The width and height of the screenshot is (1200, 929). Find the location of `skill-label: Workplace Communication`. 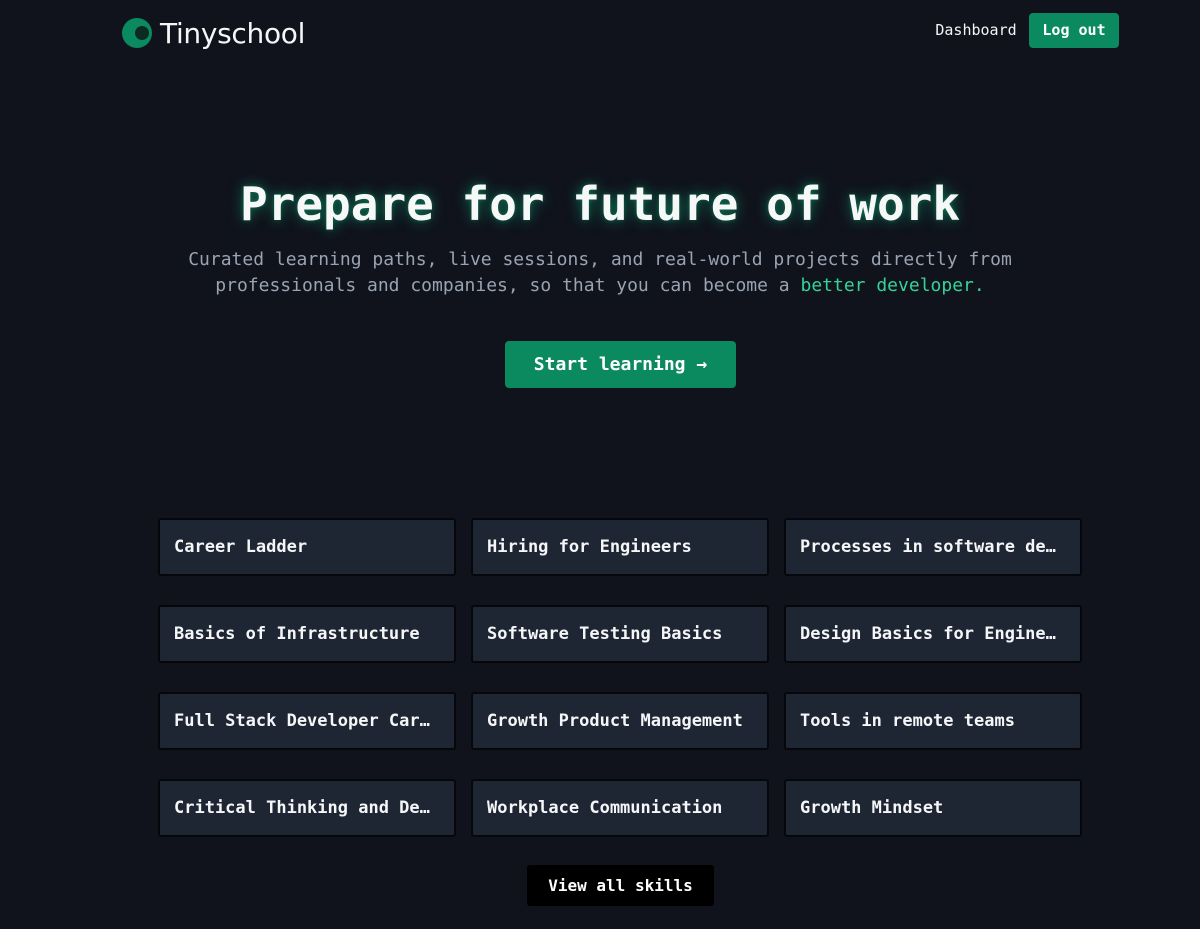

skill-label: Workplace Communication is located at coordinates (605, 808).